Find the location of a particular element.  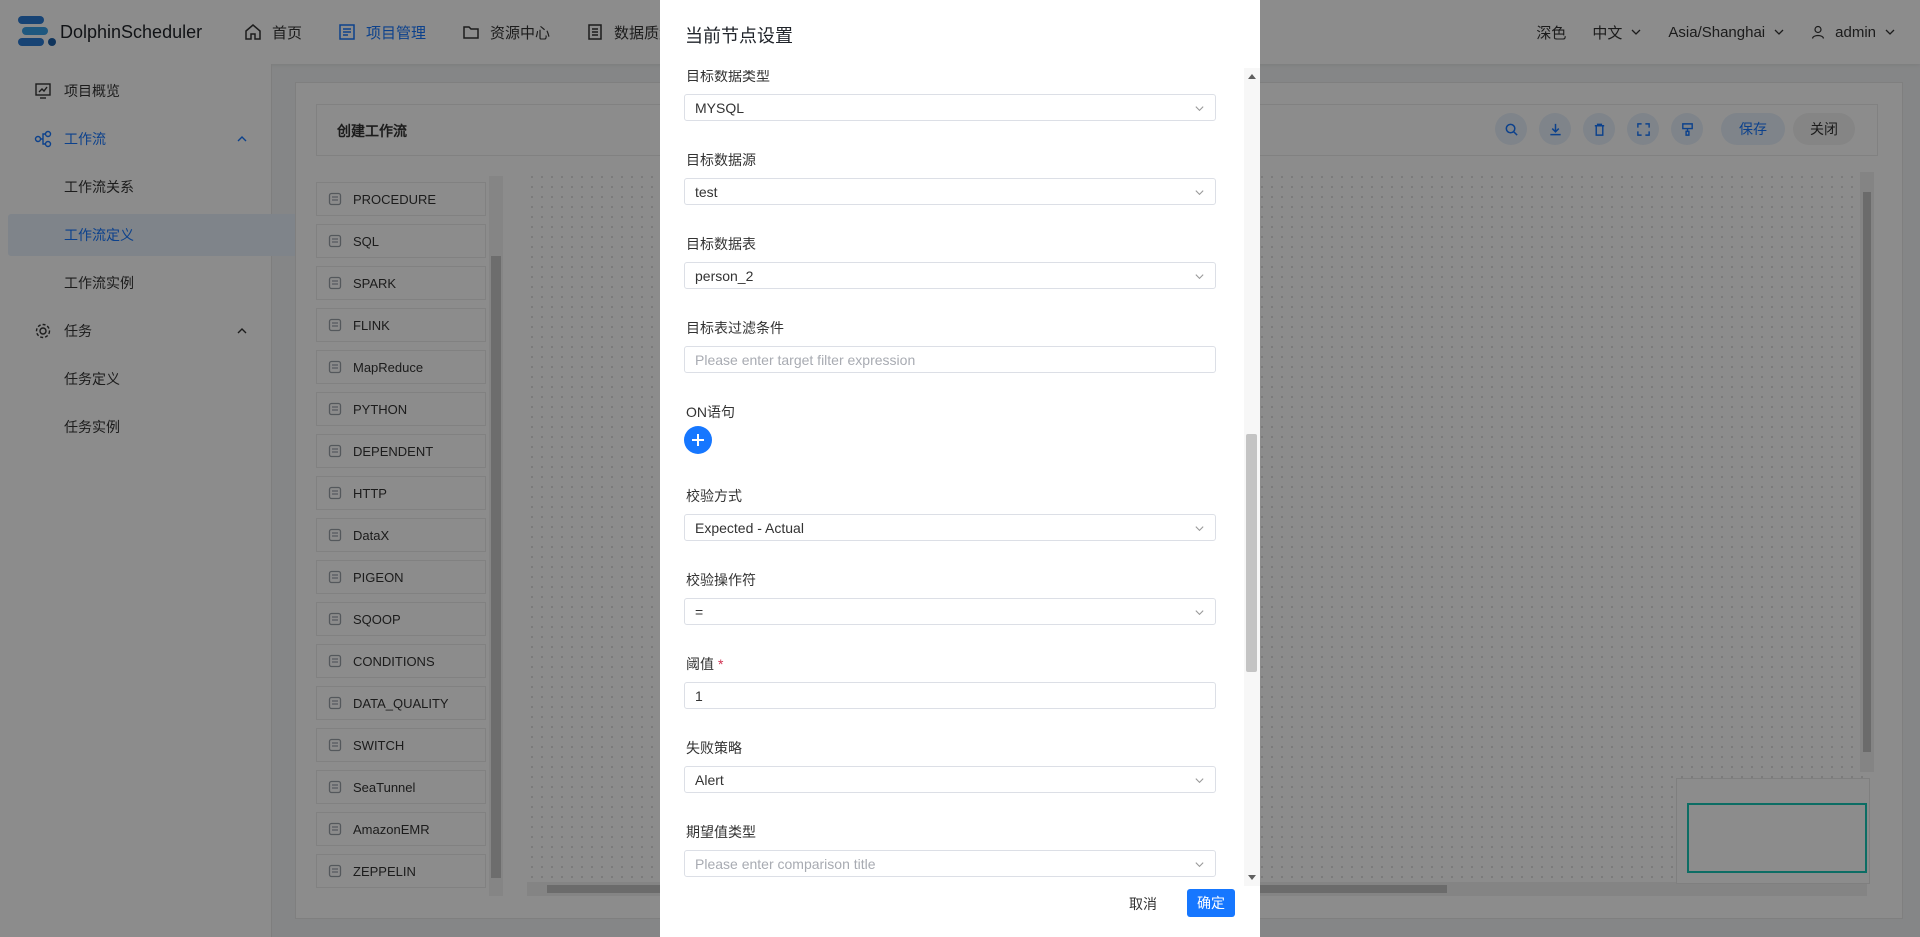

field-label: 期望值类型 is located at coordinates (721, 832).